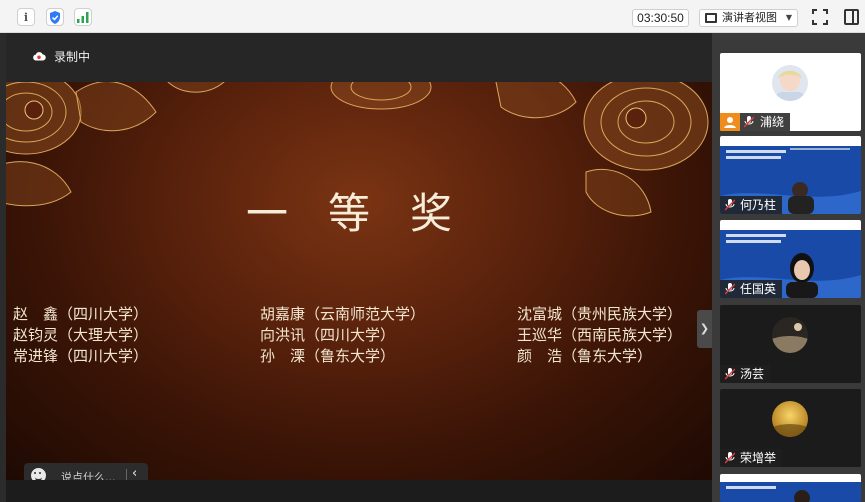 This screenshot has width=865, height=502. I want to click on winner-name: 常进锋（四川大学）, so click(81, 356).